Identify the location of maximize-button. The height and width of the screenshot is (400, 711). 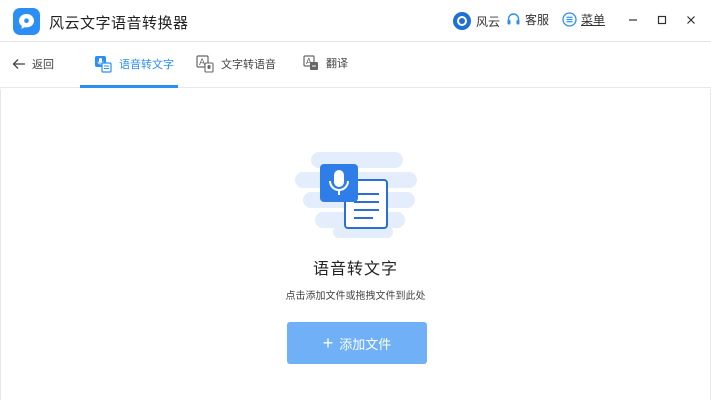
(662, 20).